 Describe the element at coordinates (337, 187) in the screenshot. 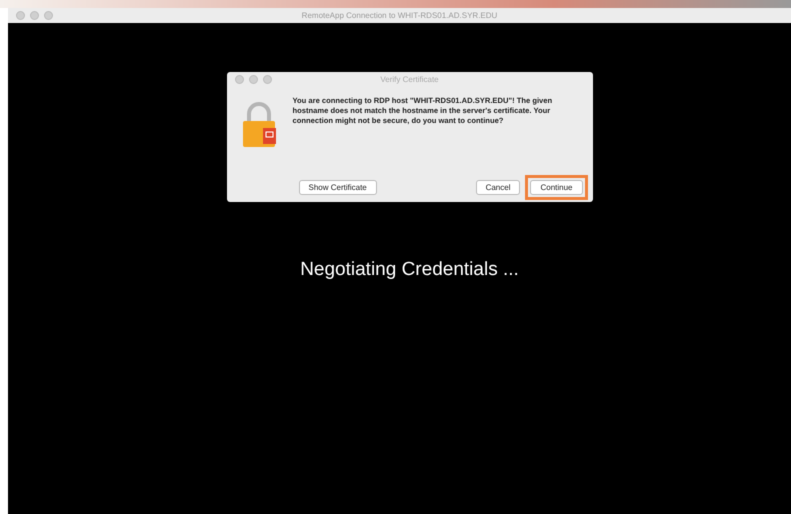

I see `show-certificate-button: Show Certificate` at that location.